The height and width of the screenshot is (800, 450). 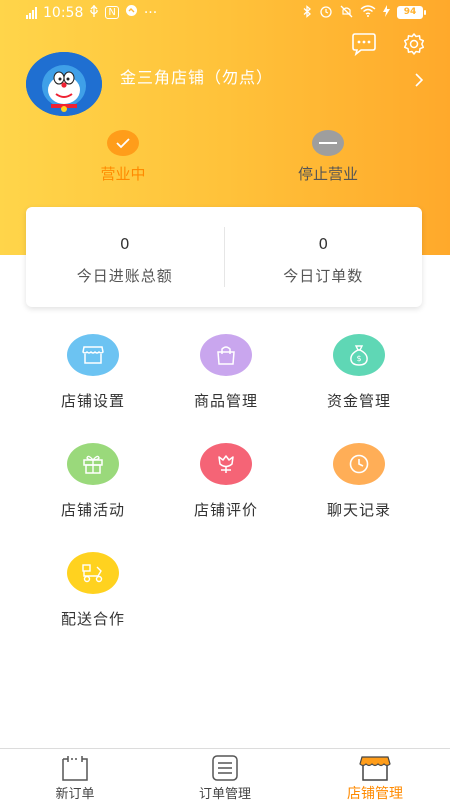 What do you see at coordinates (225, 510) in the screenshot?
I see `menu-label: 店铺评价` at bounding box center [225, 510].